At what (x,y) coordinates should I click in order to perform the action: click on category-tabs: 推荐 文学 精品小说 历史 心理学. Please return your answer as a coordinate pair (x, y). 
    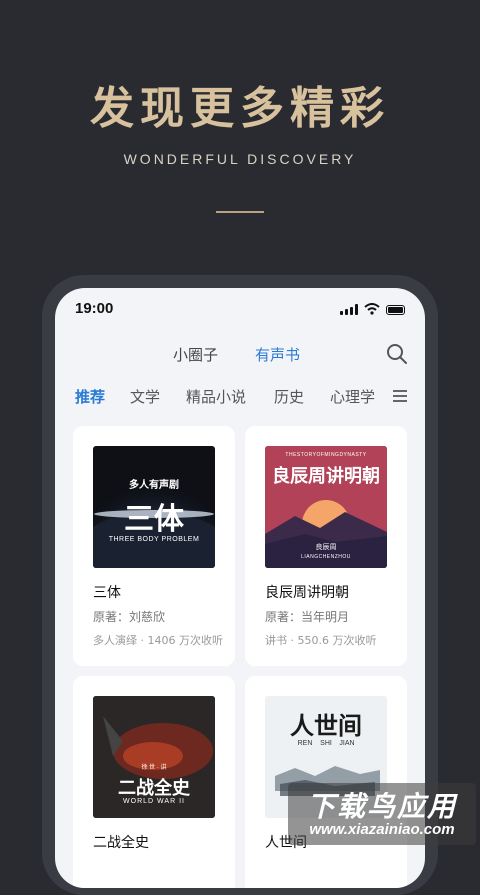
    Looking at the image, I should click on (240, 397).